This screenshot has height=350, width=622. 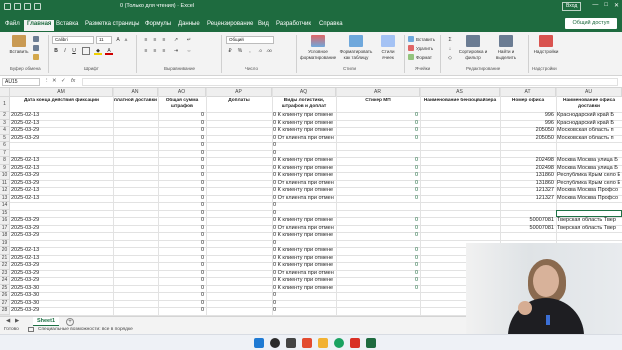 I want to click on name-box: AU15, so click(x=21, y=82).